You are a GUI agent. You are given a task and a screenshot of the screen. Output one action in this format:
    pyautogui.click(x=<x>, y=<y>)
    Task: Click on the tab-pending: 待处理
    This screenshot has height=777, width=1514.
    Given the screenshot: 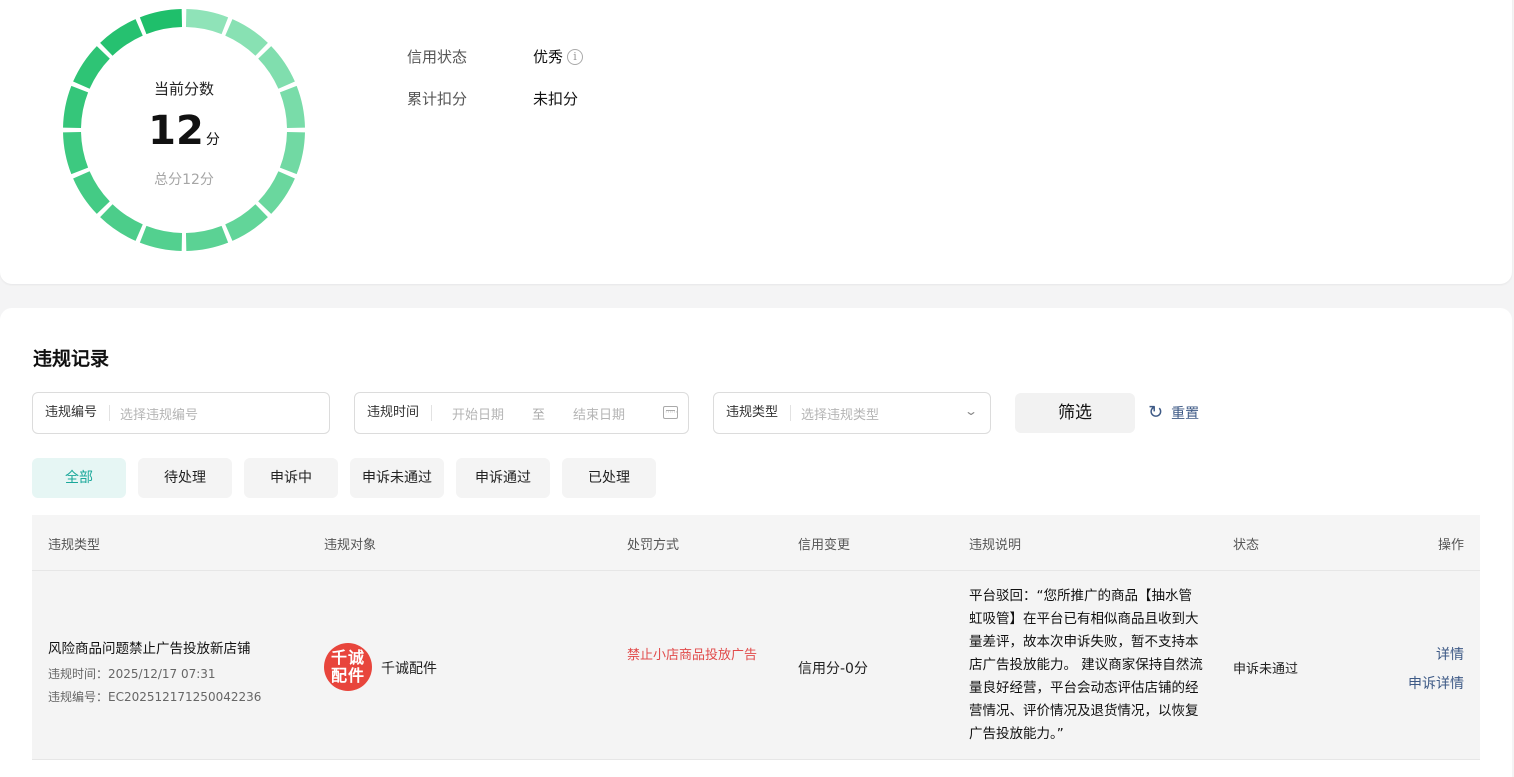 What is the action you would take?
    pyautogui.click(x=185, y=478)
    